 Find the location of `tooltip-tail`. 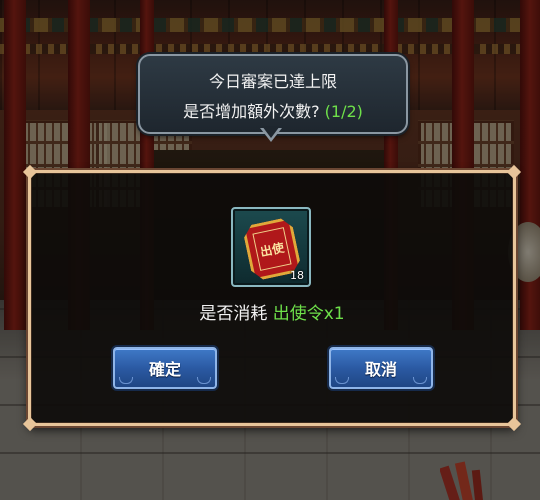

tooltip-tail is located at coordinates (271, 134).